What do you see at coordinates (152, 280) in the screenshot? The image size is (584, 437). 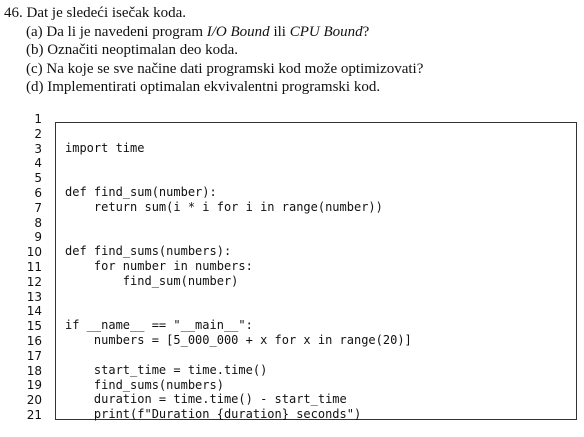 I see `code-line: find_sum(number)` at bounding box center [152, 280].